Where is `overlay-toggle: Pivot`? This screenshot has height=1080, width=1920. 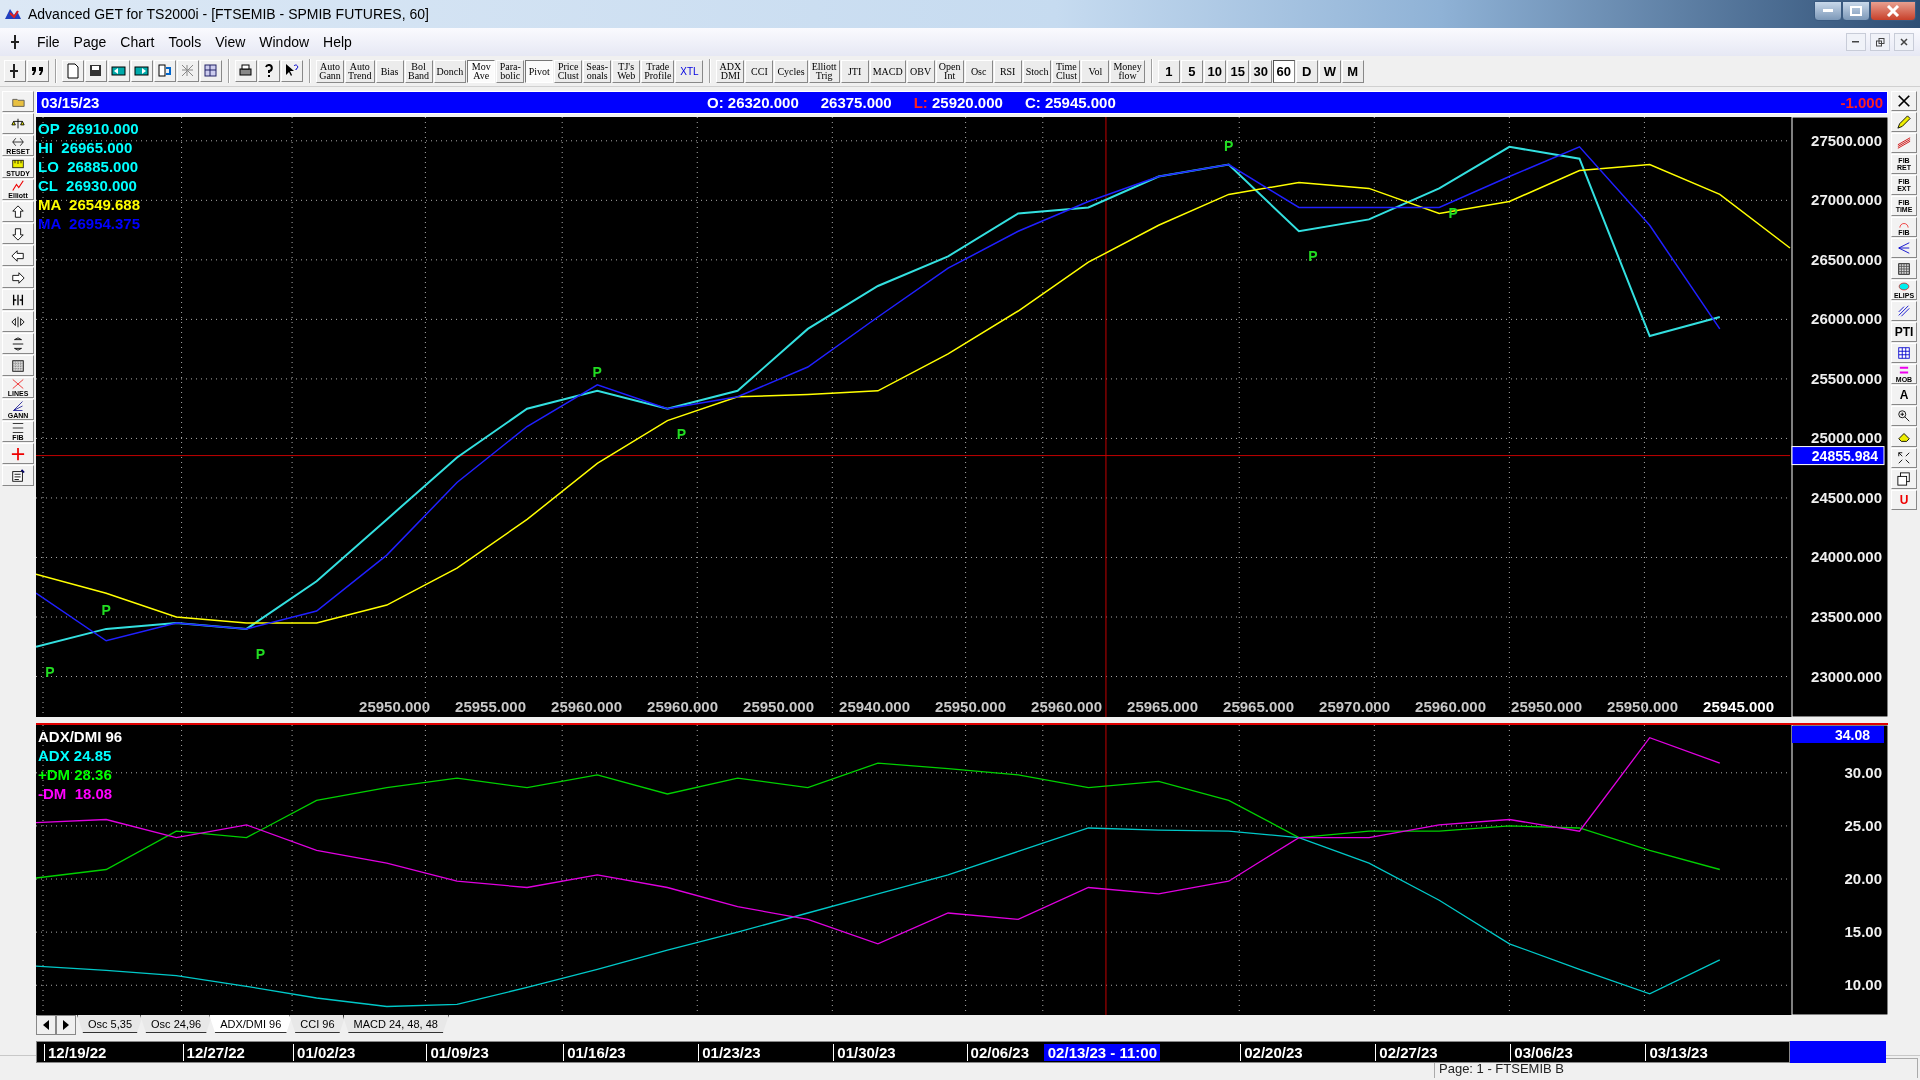 overlay-toggle: Pivot is located at coordinates (539, 71).